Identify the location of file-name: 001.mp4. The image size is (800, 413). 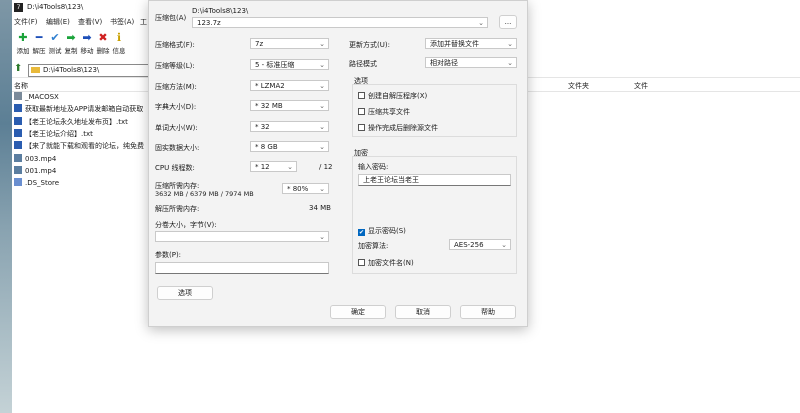
(41, 170).